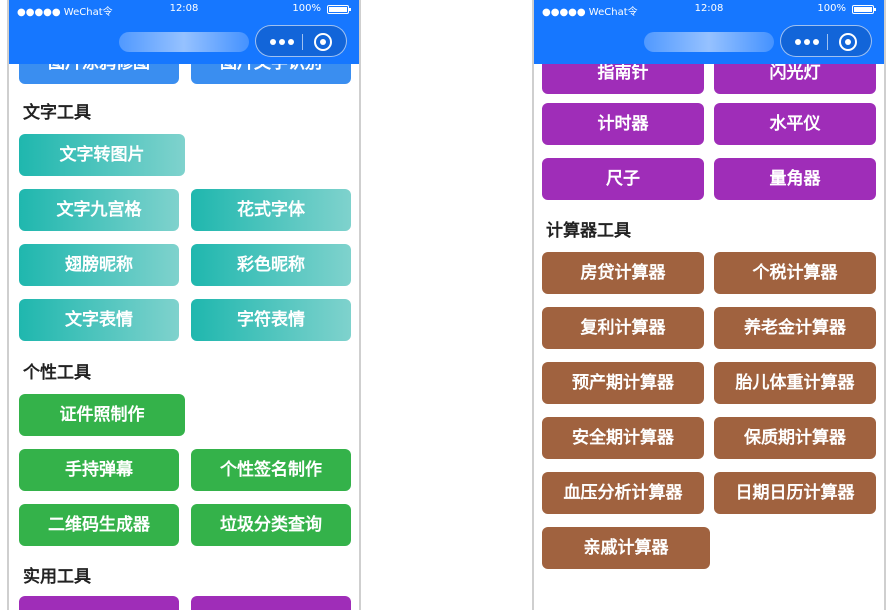  I want to click on tool-button: 尺子, so click(623, 179).